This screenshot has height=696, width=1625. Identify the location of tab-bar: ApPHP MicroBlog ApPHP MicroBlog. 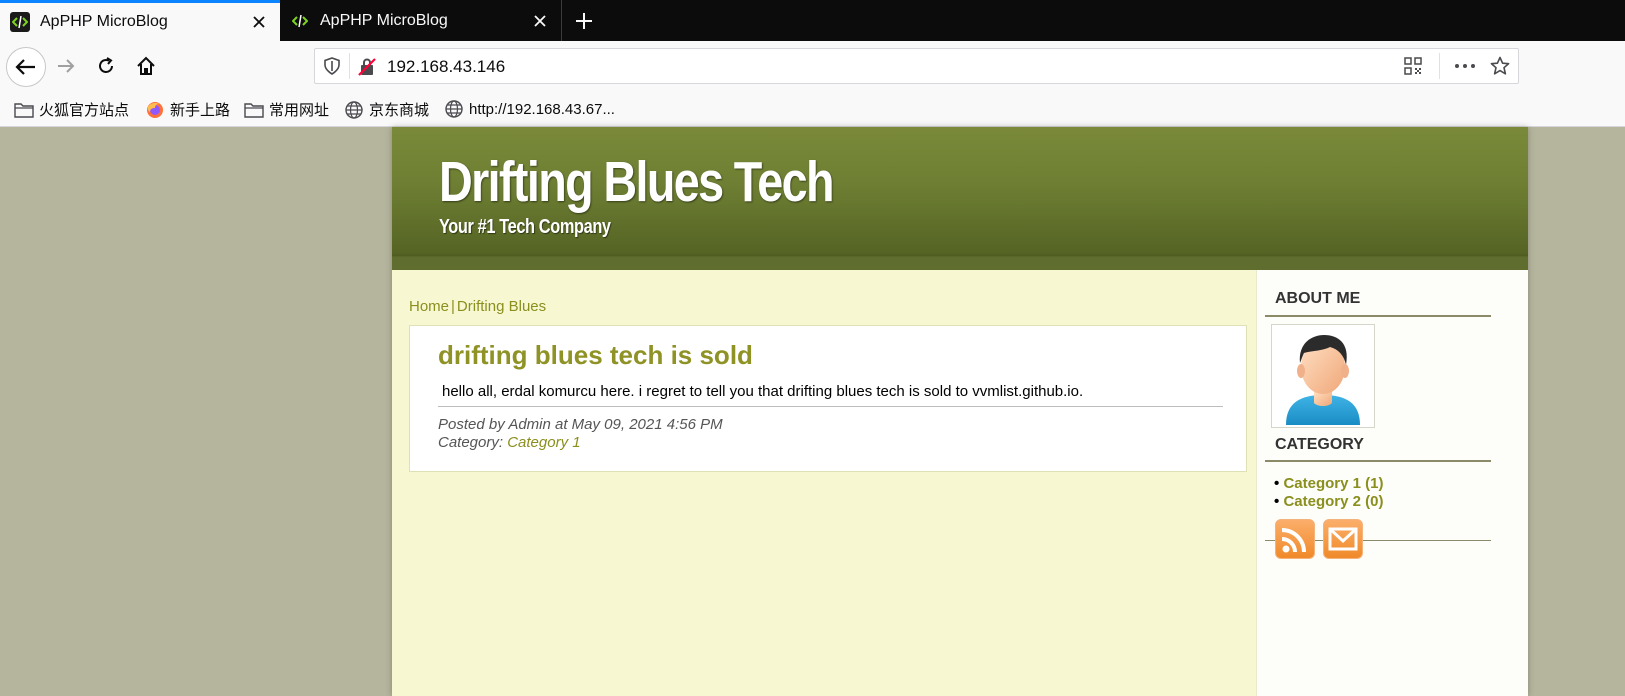
(812, 20).